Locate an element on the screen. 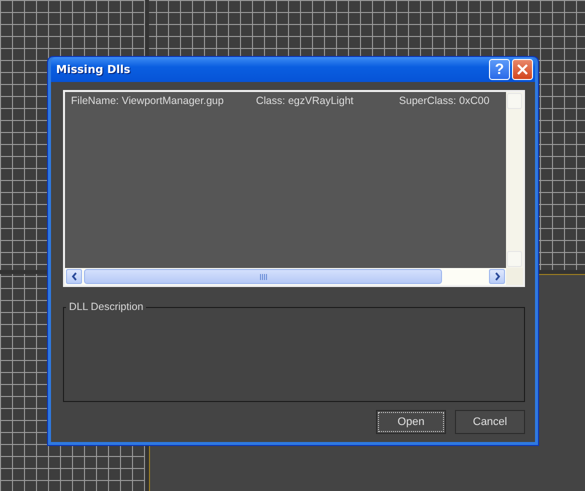 The height and width of the screenshot is (491, 585). window-title: Missing Dlls is located at coordinates (94, 69).